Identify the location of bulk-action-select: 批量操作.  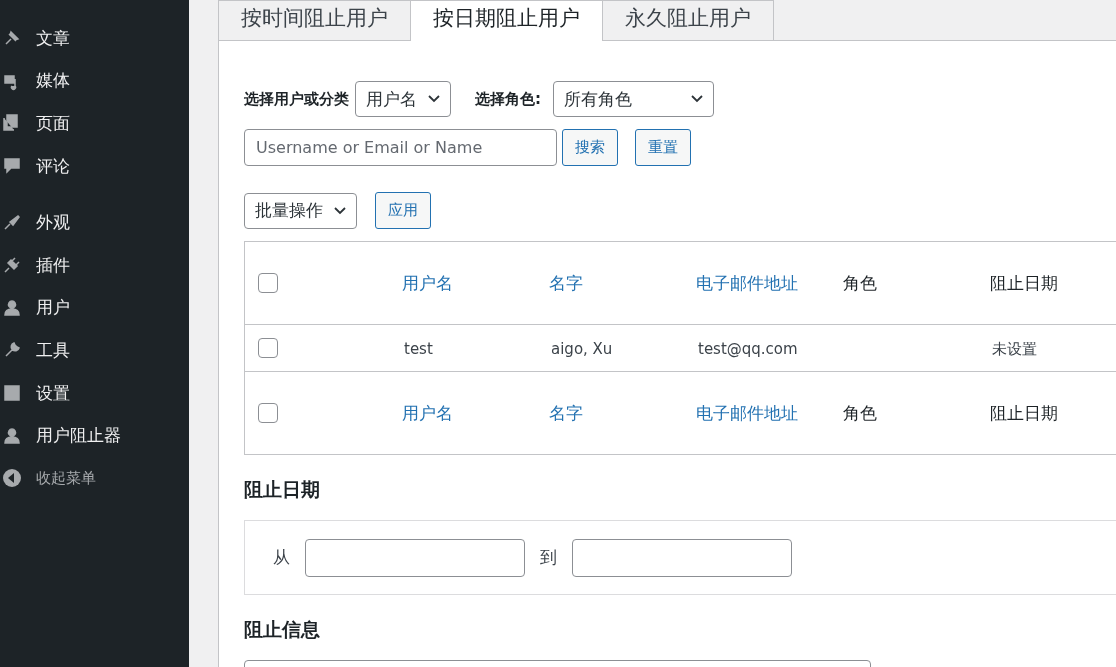
(300, 210).